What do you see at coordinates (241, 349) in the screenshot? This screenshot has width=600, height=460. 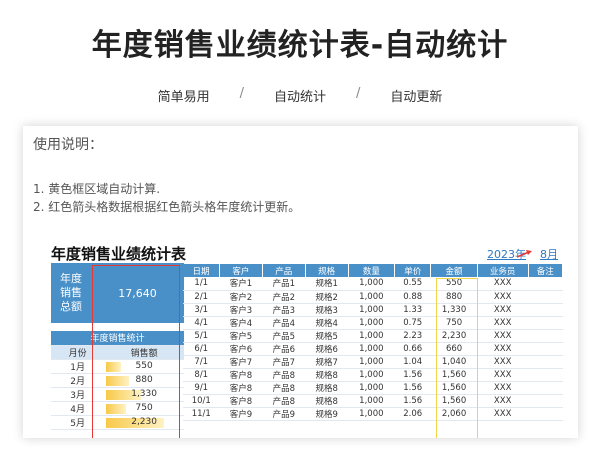 I see `cell-col-customer: 客户6` at bounding box center [241, 349].